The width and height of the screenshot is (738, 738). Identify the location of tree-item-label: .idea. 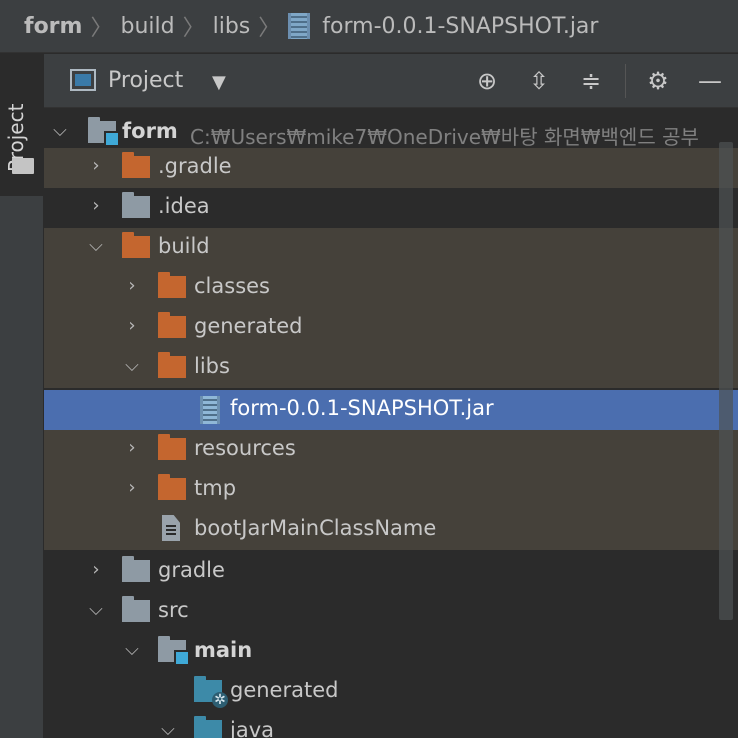
(184, 206).